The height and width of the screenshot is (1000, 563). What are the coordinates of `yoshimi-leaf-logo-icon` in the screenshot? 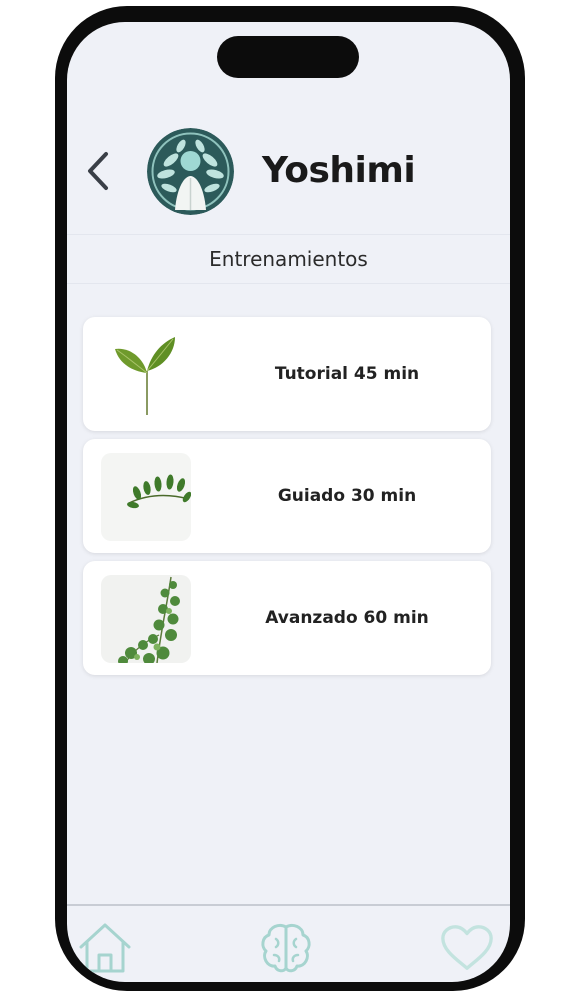 It's located at (190, 171).